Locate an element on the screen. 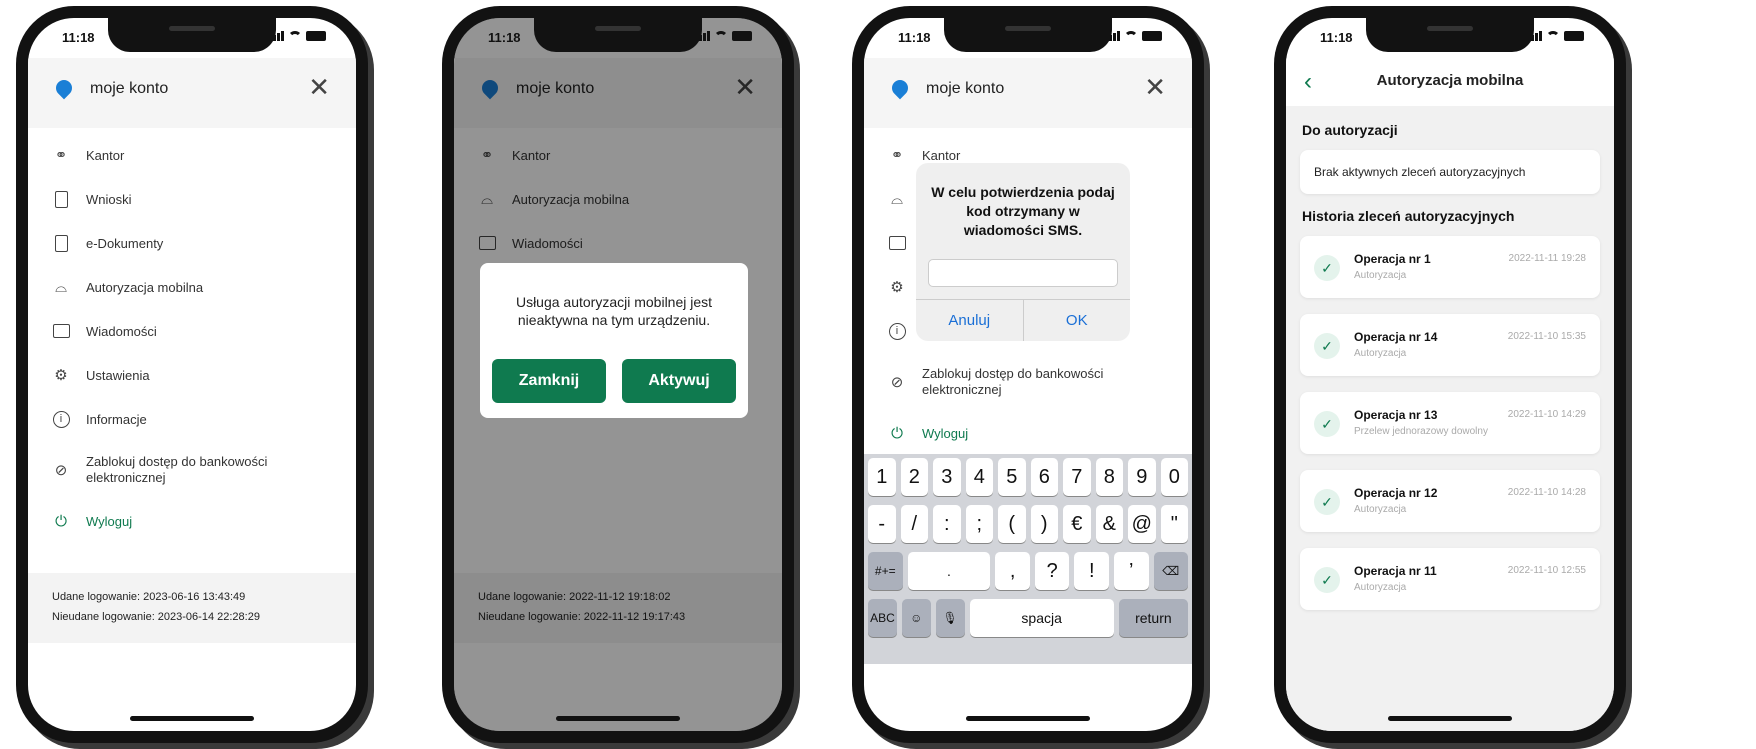 Image resolution: width=1756 pixels, height=749 pixels. key: . is located at coordinates (949, 571).